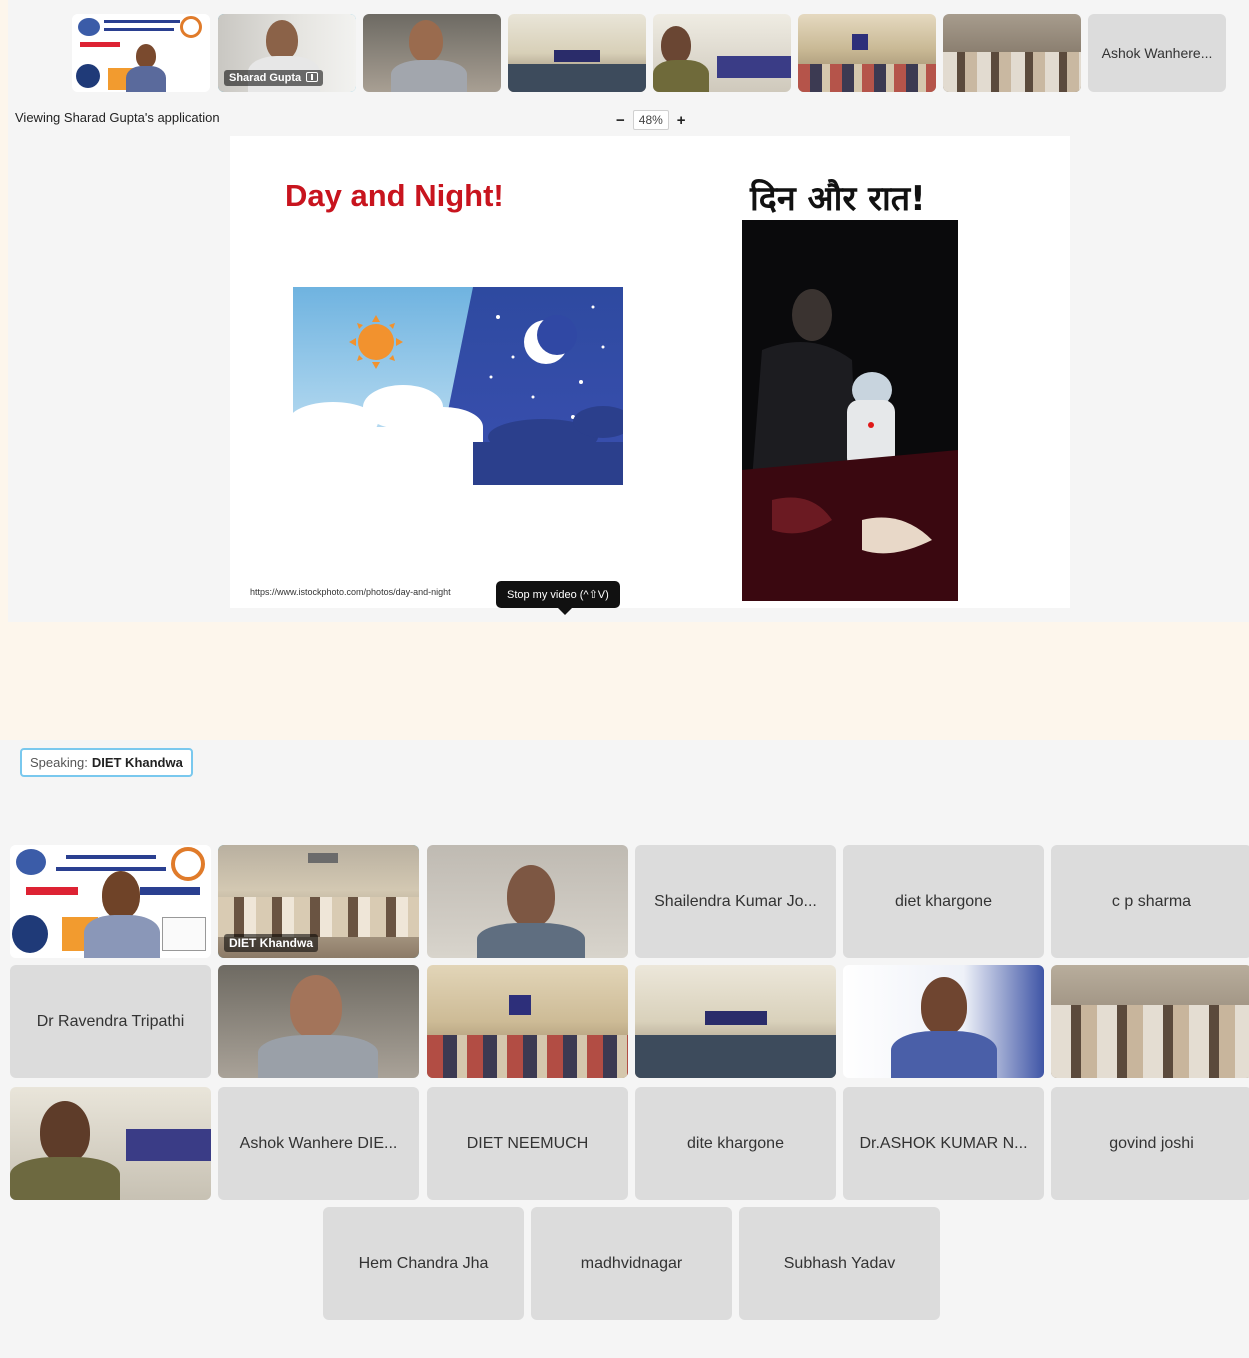 This screenshot has width=1249, height=1358. I want to click on participant-tile-subhash-yadav: Subhash Yadav, so click(839, 1263).